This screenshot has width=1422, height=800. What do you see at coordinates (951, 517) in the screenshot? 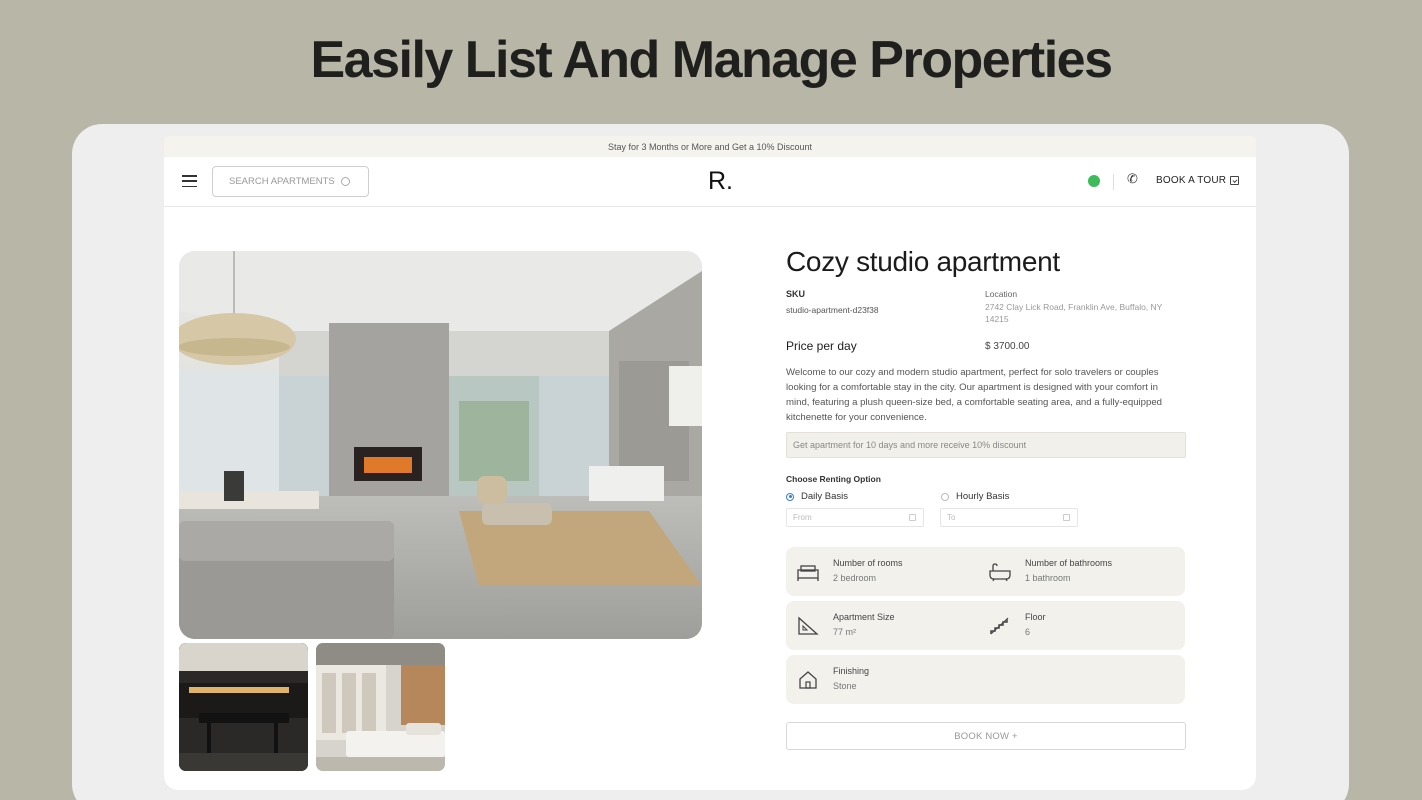
I see `date-to-placeholder: To` at bounding box center [951, 517].